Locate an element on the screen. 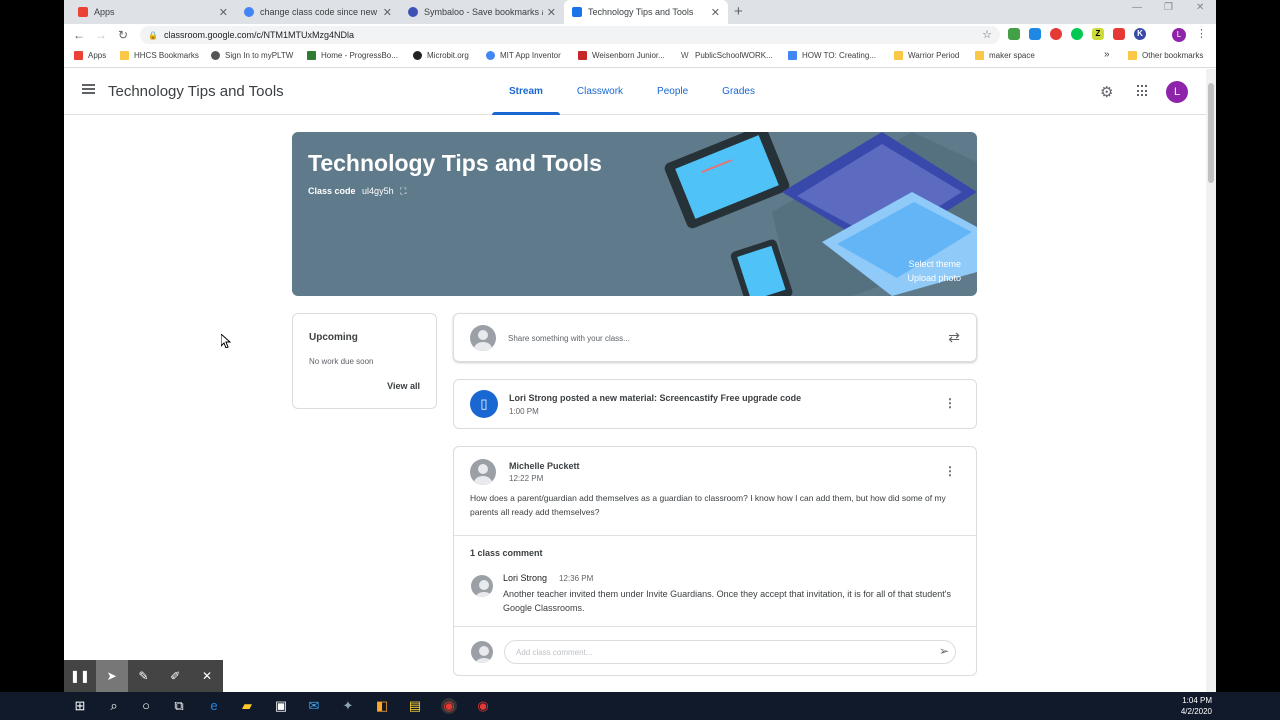 The image size is (1280, 720). comment-count: 1 class comment is located at coordinates (506, 553).